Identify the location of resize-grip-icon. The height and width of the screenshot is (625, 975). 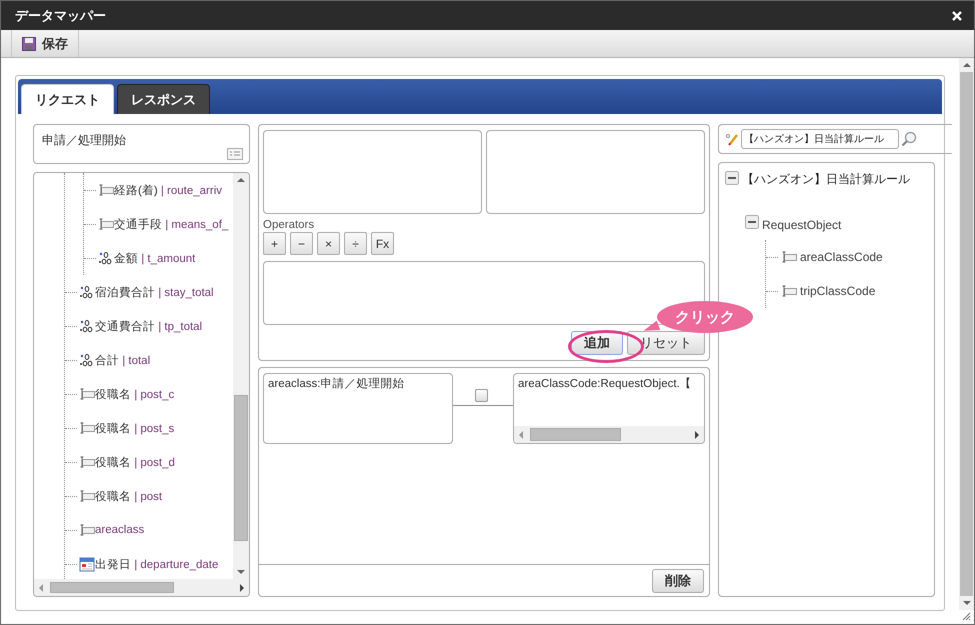
(966, 616).